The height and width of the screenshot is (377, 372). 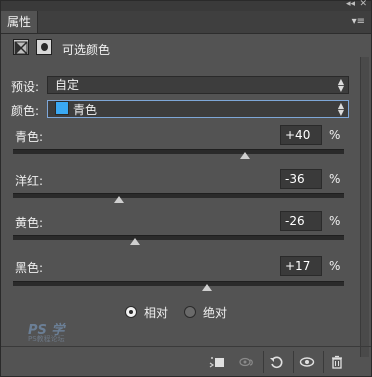 I want to click on color-value: 青色, so click(x=85, y=110).